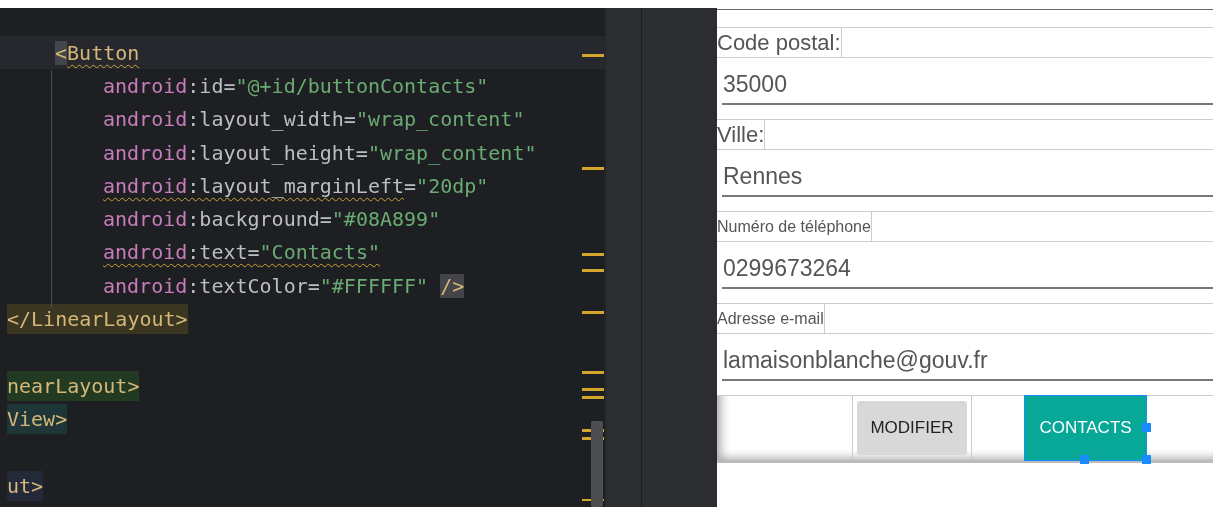  What do you see at coordinates (912, 428) in the screenshot?
I see `modify-button: MODIFIER` at bounding box center [912, 428].